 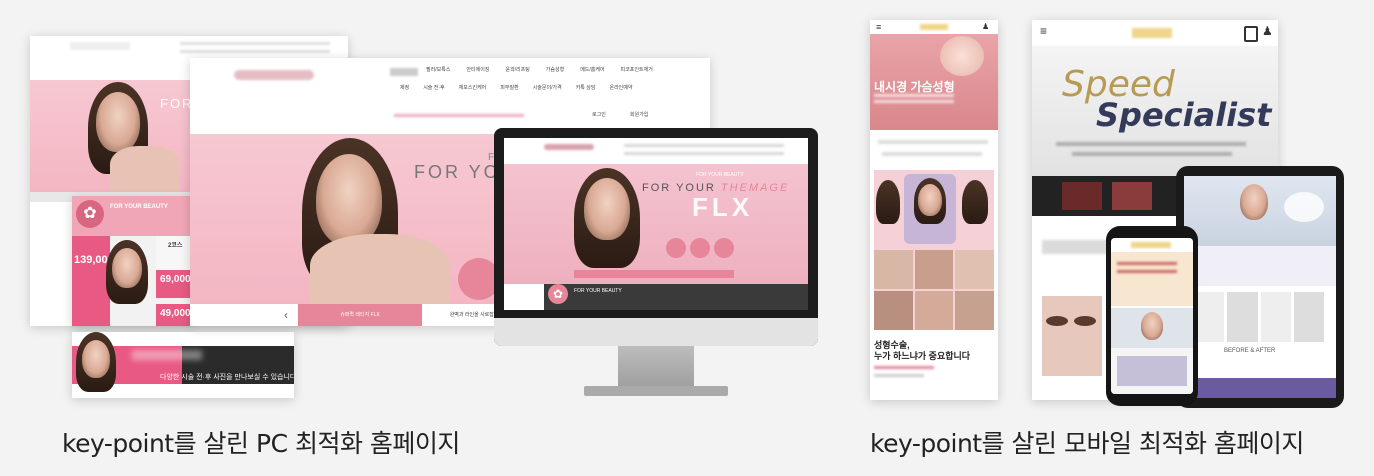 What do you see at coordinates (175, 313) in the screenshot?
I see `price-3: 49,000` at bounding box center [175, 313].